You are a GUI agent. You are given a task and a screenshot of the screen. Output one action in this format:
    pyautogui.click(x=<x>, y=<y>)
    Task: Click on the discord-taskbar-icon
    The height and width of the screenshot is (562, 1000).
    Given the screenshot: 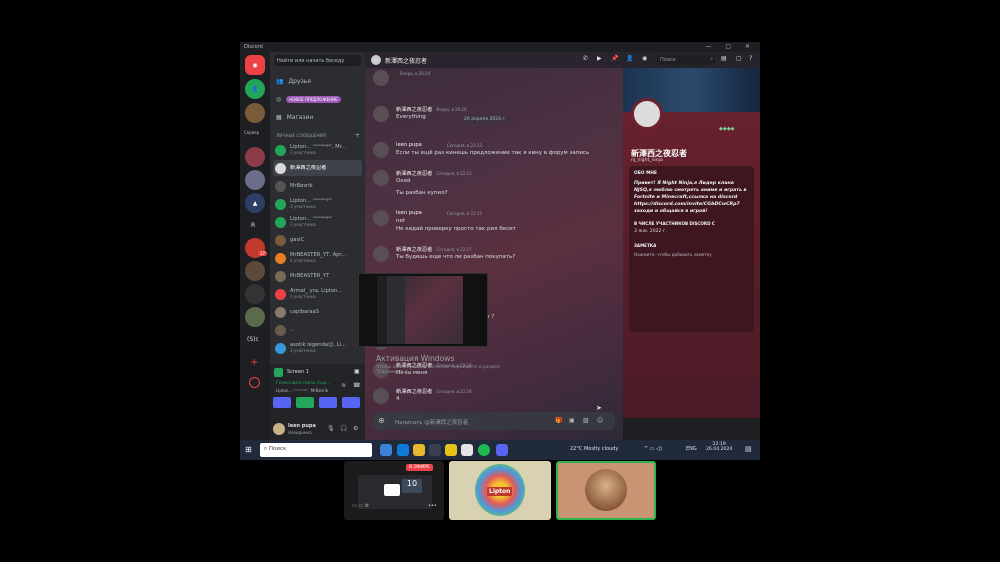 What is the action you would take?
    pyautogui.click(x=502, y=450)
    